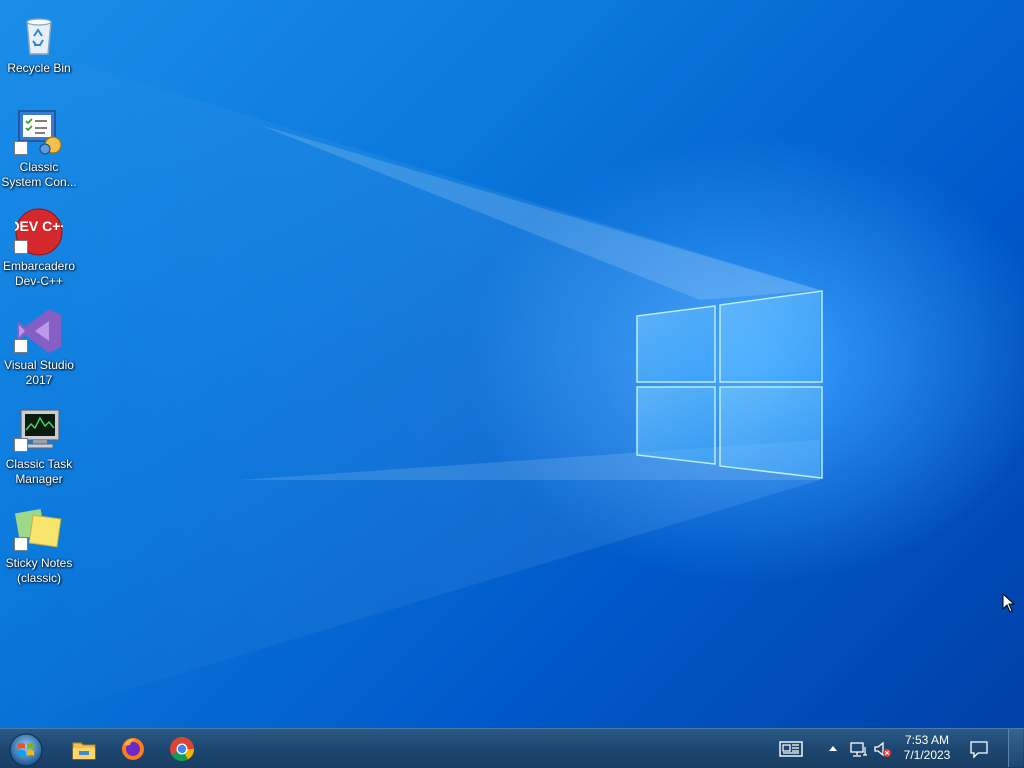 This screenshot has width=1024, height=768. I want to click on news-widget-icon, so click(791, 749).